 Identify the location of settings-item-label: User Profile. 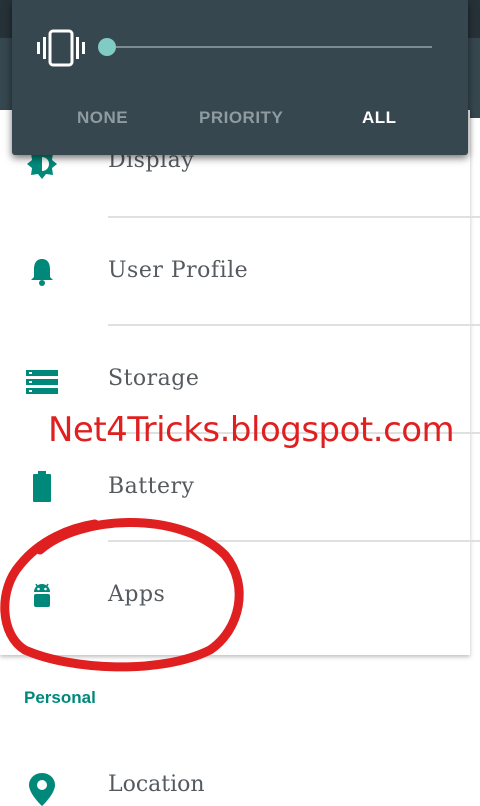
(178, 270).